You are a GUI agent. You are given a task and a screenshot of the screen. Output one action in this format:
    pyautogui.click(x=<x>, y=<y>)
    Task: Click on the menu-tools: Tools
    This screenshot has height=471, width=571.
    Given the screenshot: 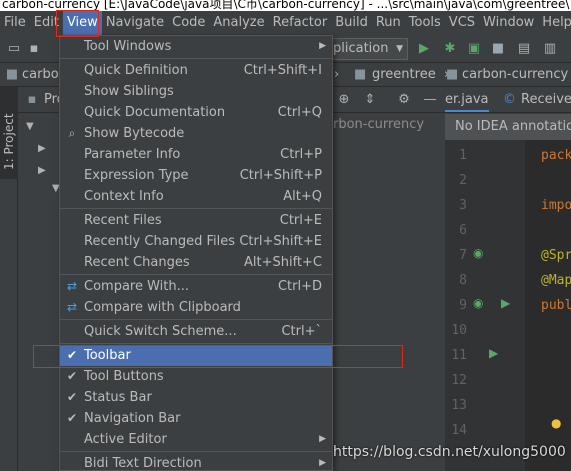 What is the action you would take?
    pyautogui.click(x=425, y=23)
    